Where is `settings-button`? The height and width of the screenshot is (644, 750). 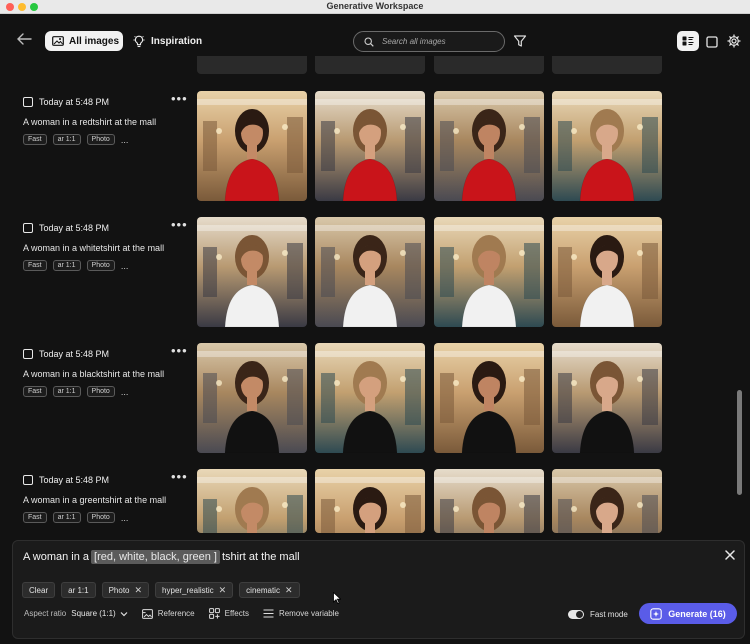 settings-button is located at coordinates (734, 41).